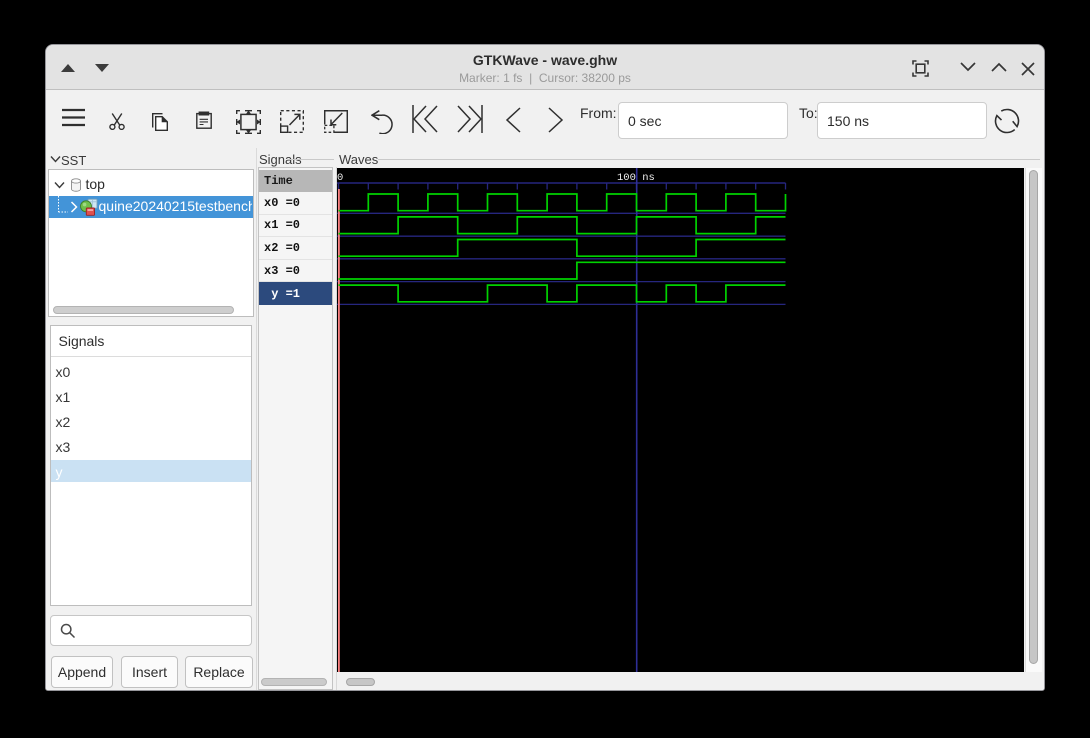 The height and width of the screenshot is (738, 1090). I want to click on svg-text: 0, so click(340, 178).